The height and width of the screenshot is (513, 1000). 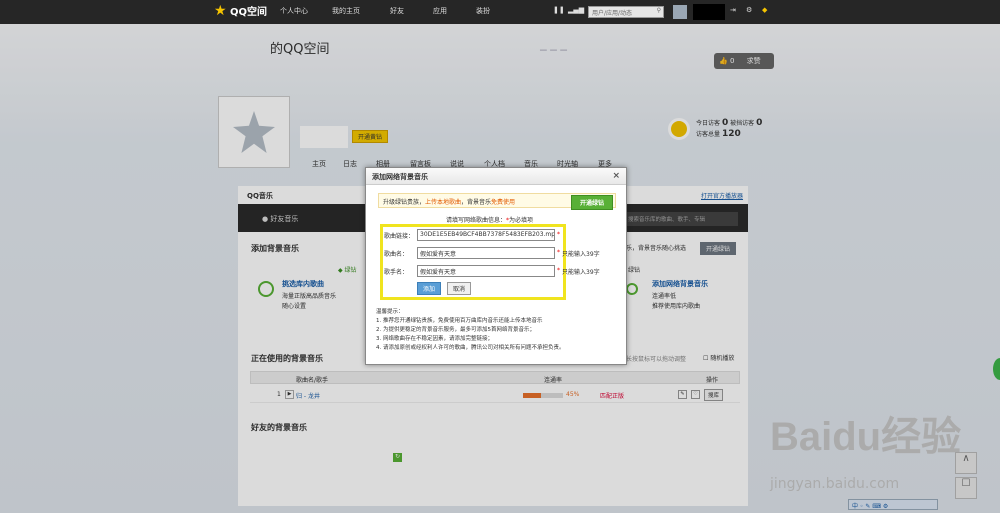 What do you see at coordinates (559, 10) in the screenshot?
I see `pause-icon: ❚❚` at bounding box center [559, 10].